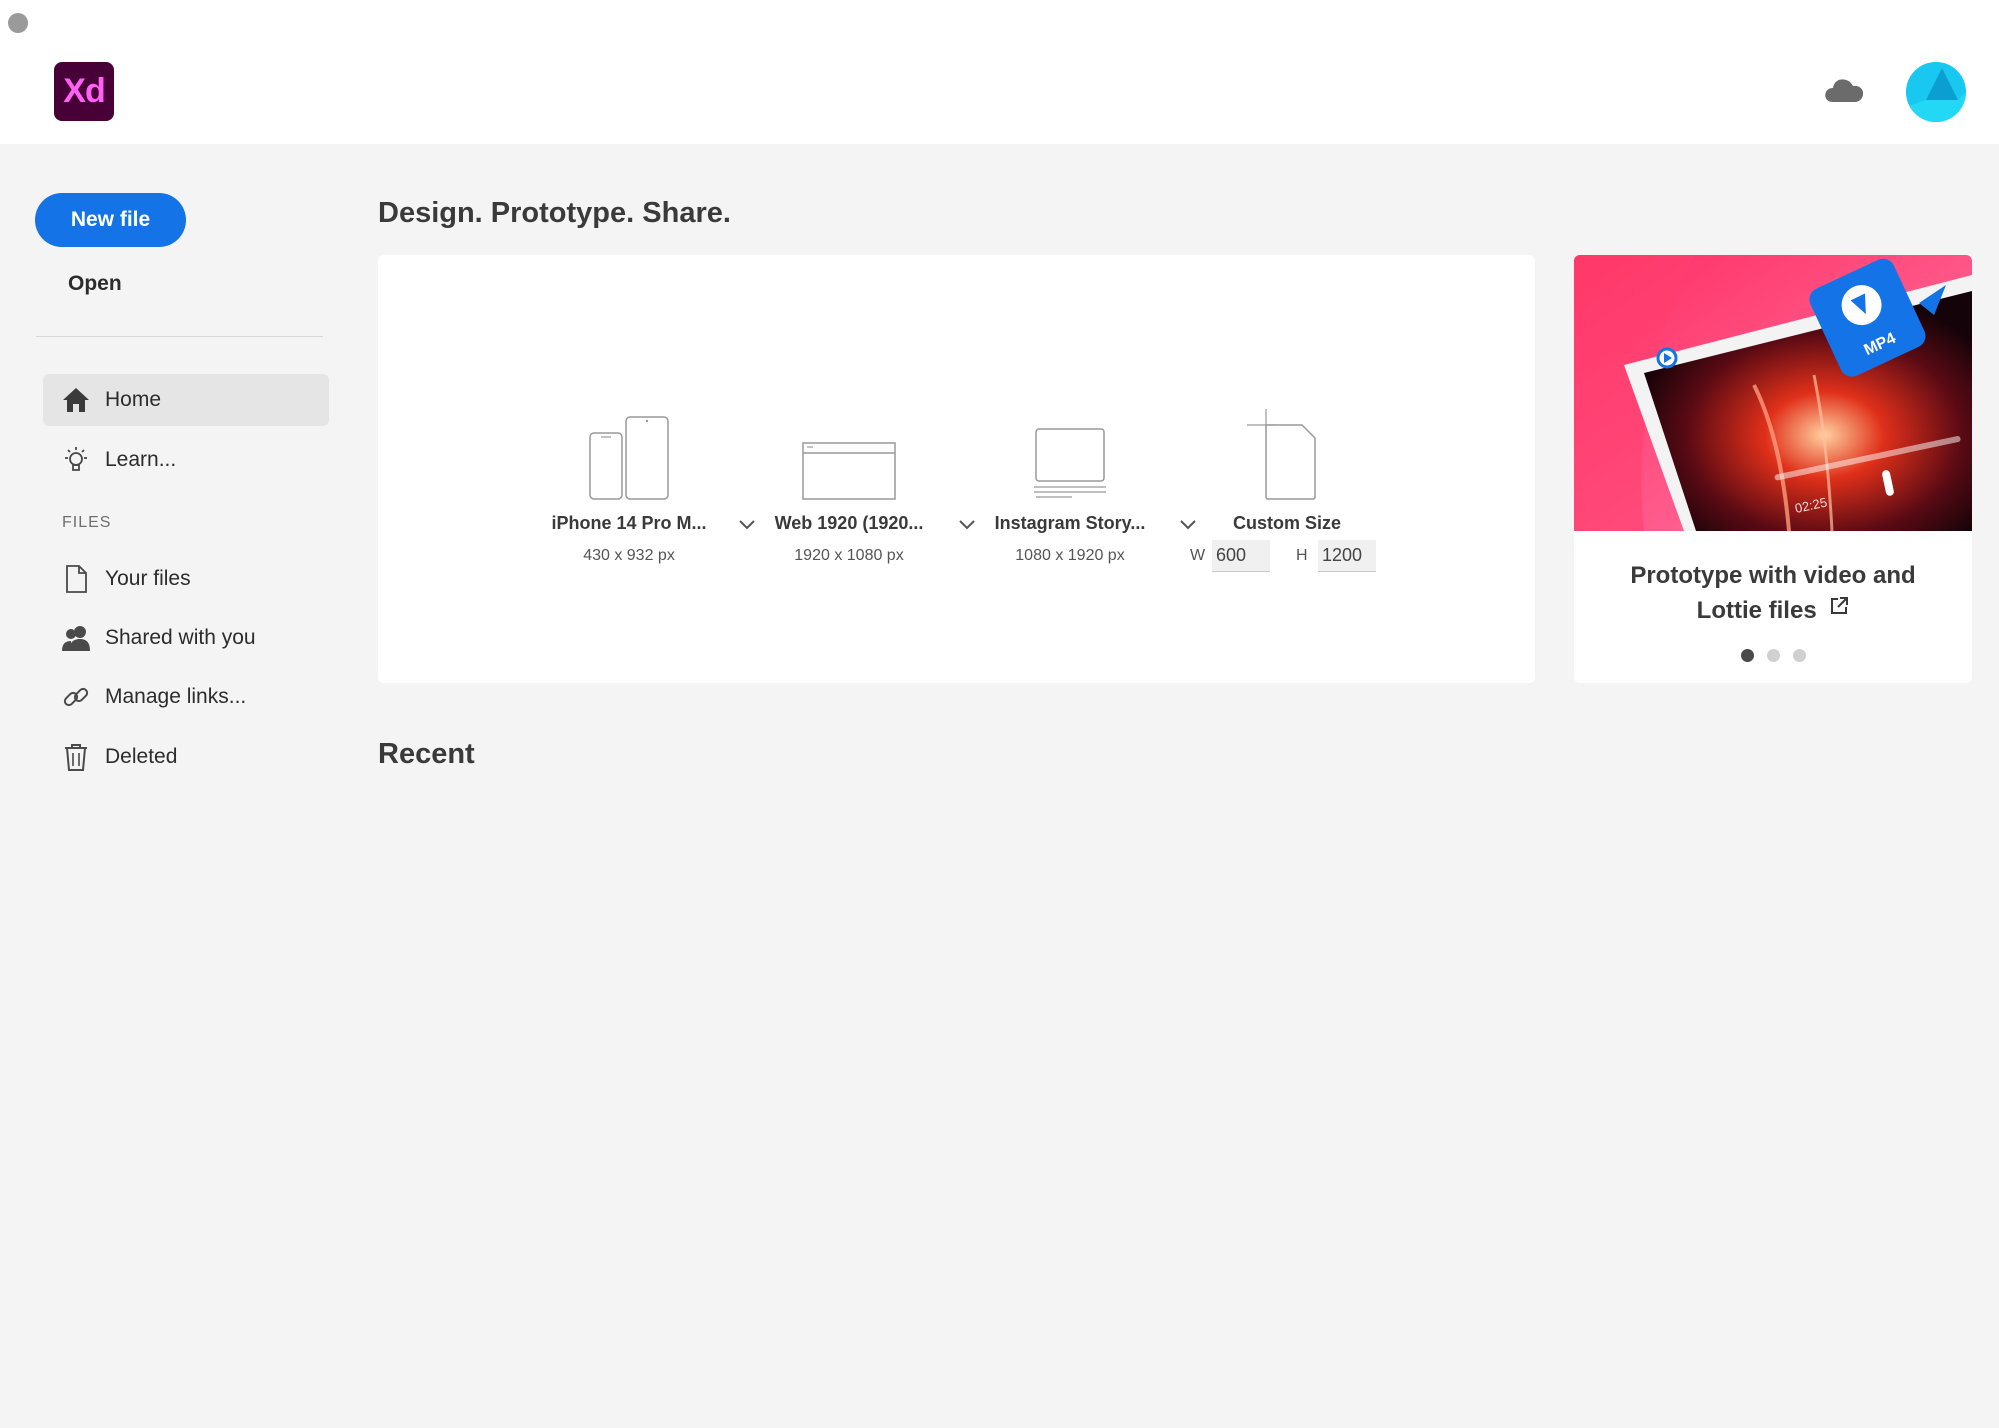 The image size is (1999, 1428). Describe the element at coordinates (87, 522) in the screenshot. I see `files-section-heading: FILES` at that location.